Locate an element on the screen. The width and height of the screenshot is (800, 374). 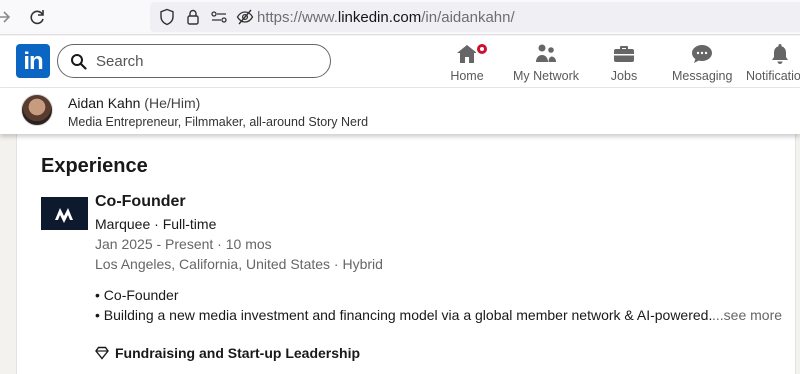
marquee-logo-icon is located at coordinates (64, 215).